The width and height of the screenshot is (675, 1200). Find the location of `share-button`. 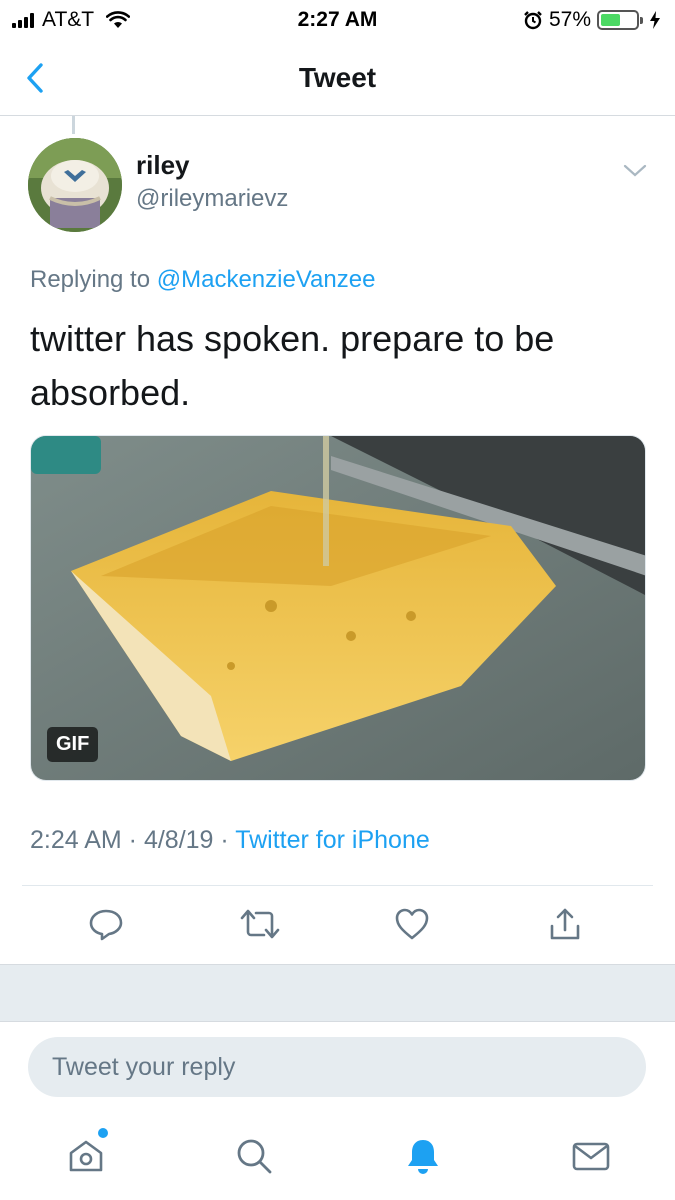

share-button is located at coordinates (565, 924).